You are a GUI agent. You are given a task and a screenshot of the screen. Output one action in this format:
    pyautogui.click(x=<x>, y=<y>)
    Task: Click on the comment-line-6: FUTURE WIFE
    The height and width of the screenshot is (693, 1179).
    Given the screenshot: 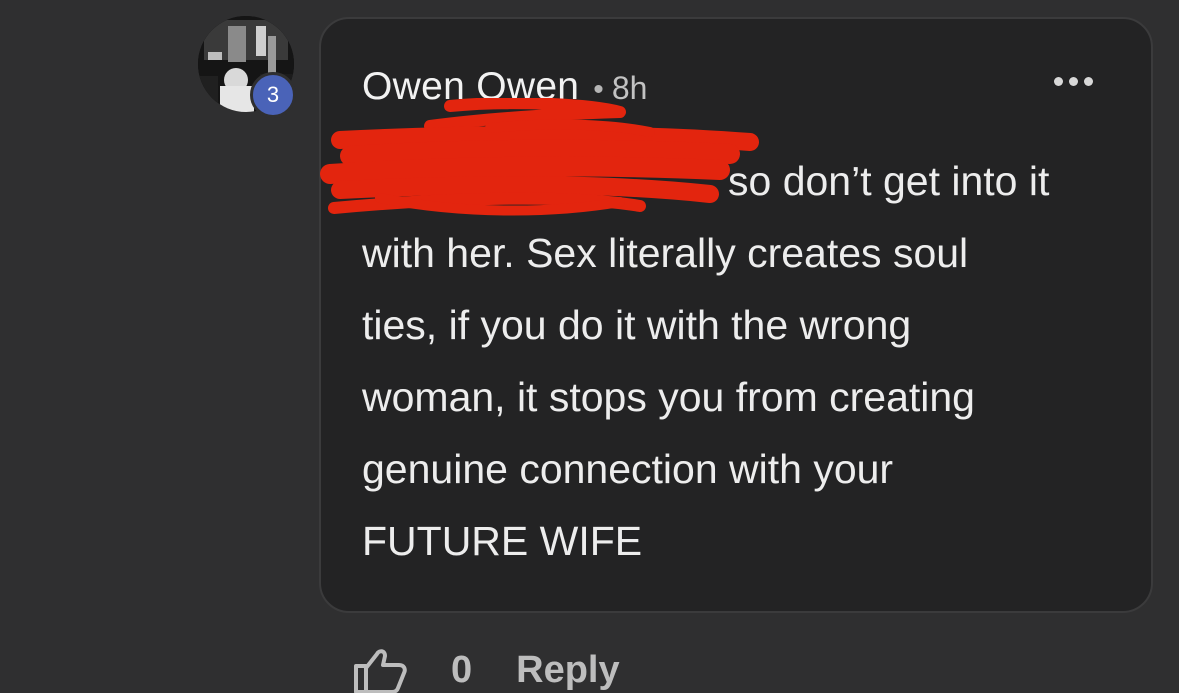 What is the action you would take?
    pyautogui.click(x=502, y=541)
    